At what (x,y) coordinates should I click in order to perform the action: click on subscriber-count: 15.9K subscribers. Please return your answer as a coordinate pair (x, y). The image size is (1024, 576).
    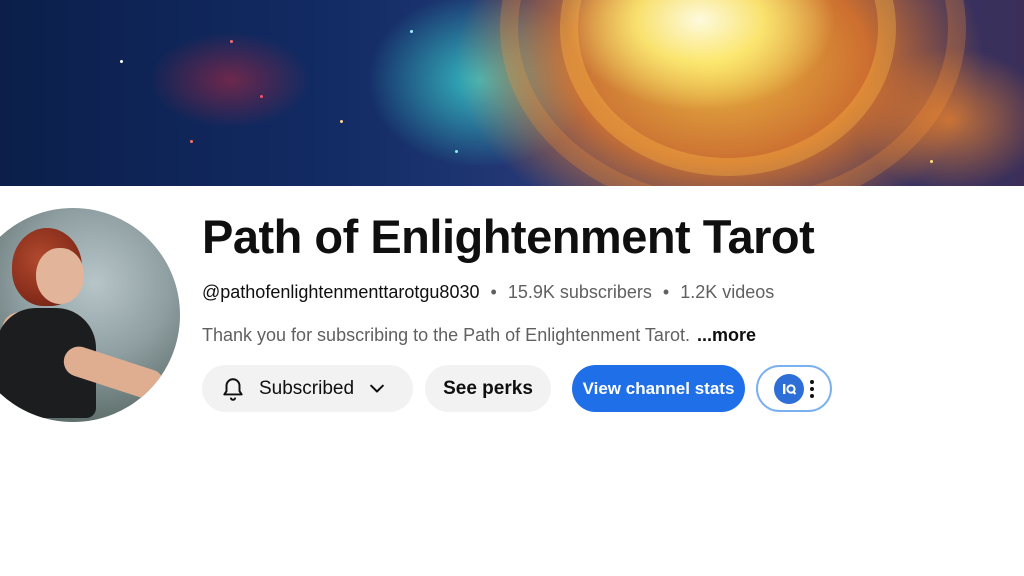
    Looking at the image, I should click on (579, 292).